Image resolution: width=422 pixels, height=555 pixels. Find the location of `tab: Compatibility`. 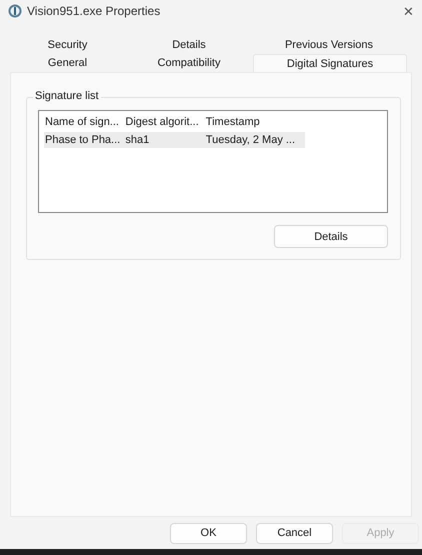

tab: Compatibility is located at coordinates (189, 63).